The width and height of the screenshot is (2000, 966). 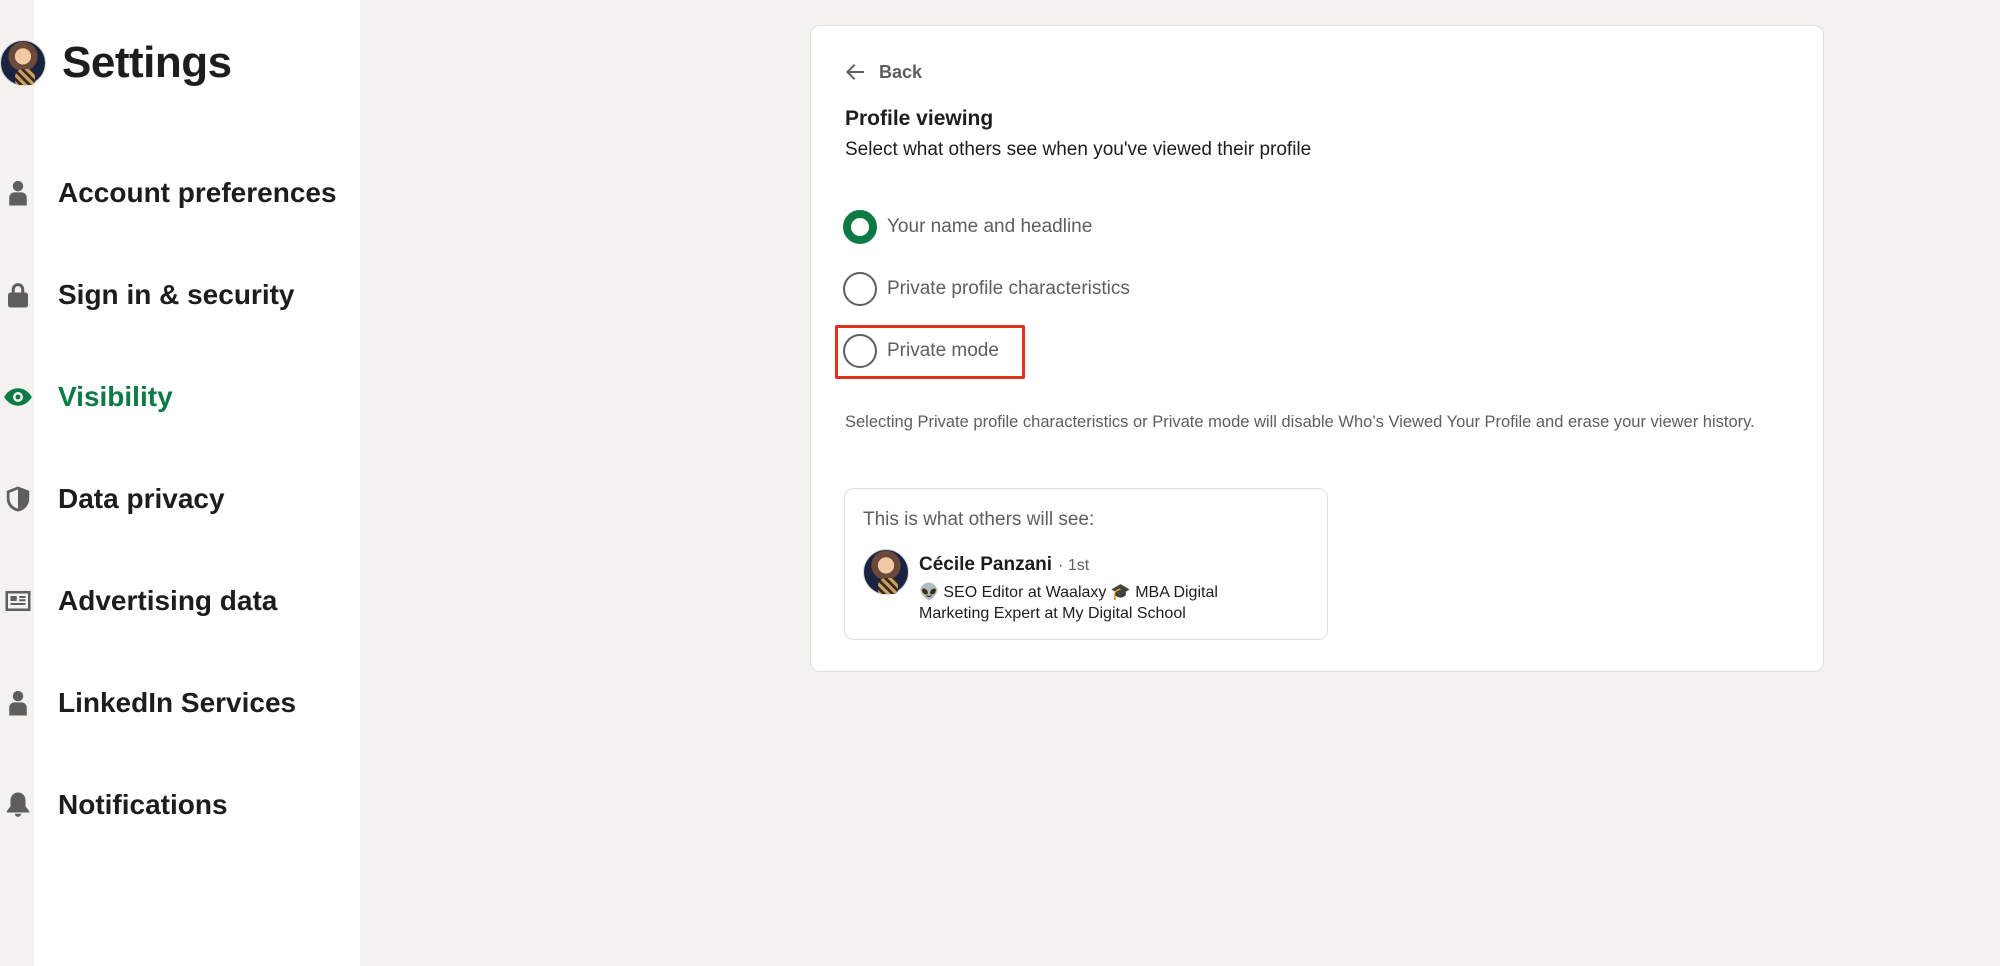 What do you see at coordinates (141, 498) in the screenshot?
I see `sidebar-item-label: Data privacy` at bounding box center [141, 498].